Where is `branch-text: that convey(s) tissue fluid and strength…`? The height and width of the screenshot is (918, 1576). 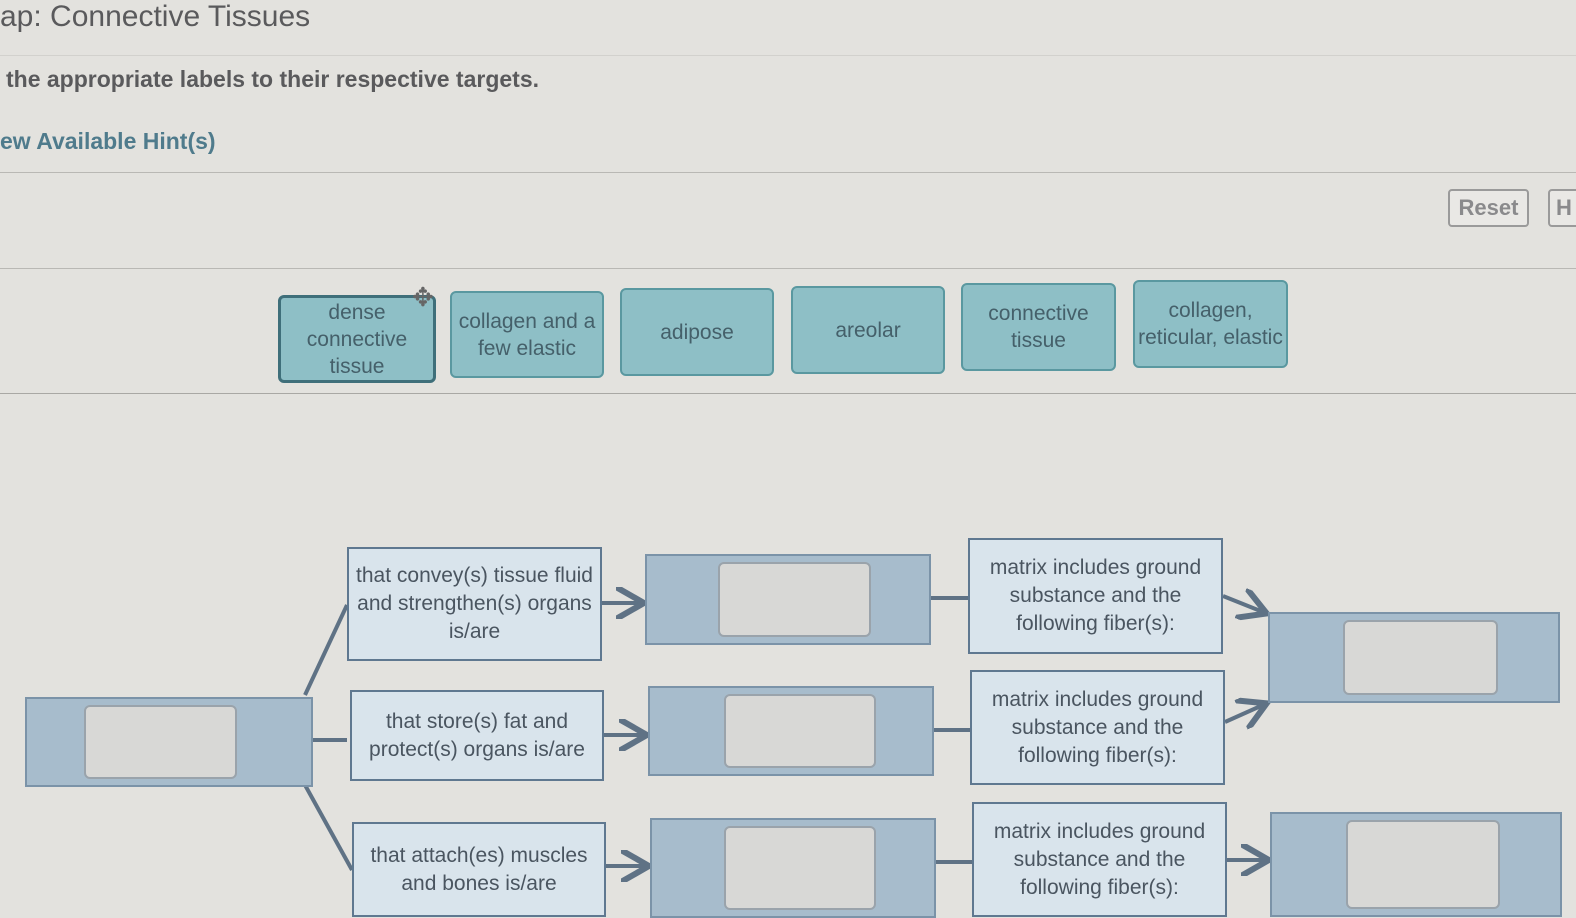
branch-text: that convey(s) tissue fluid and strength… is located at coordinates (474, 604).